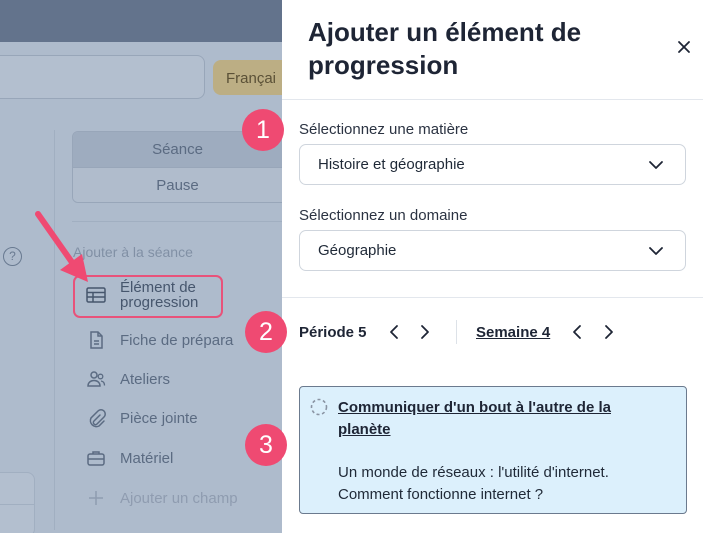 This screenshot has height=533, width=703. I want to click on sidebar-item-element-progression: Élément de progression, so click(159, 295).